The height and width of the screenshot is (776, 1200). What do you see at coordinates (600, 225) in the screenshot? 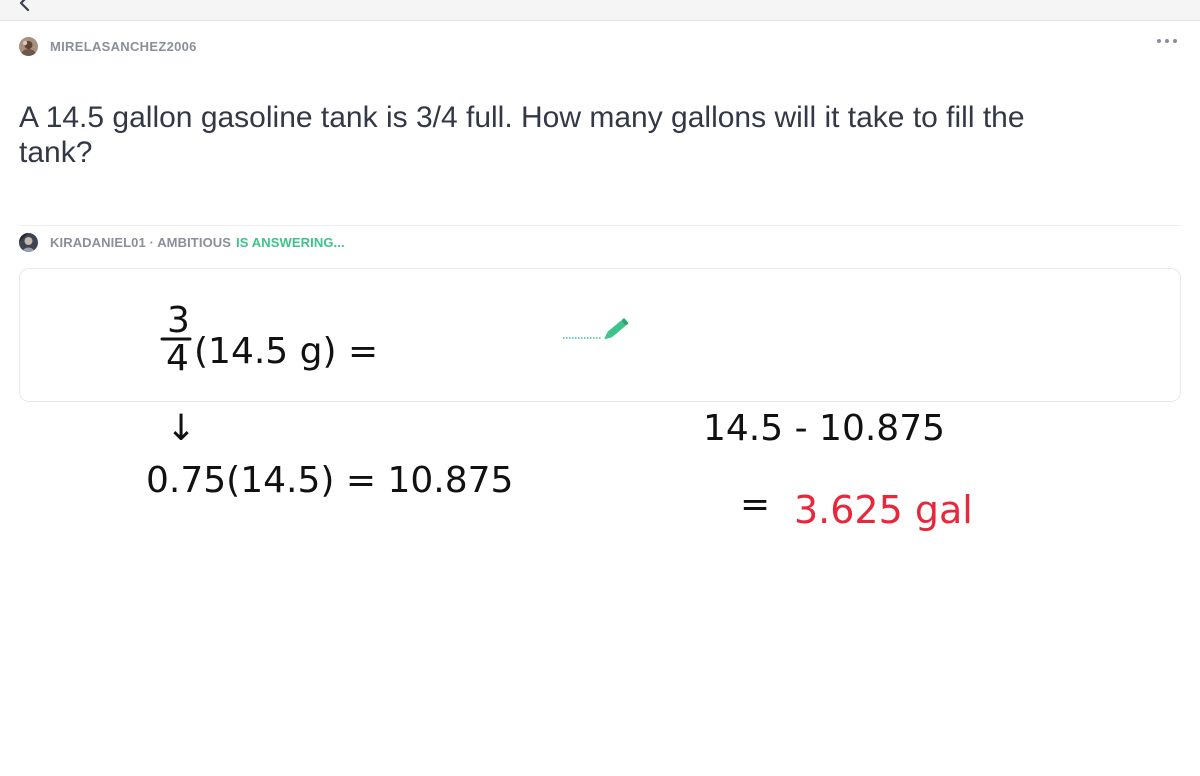
I see `section-divider` at bounding box center [600, 225].